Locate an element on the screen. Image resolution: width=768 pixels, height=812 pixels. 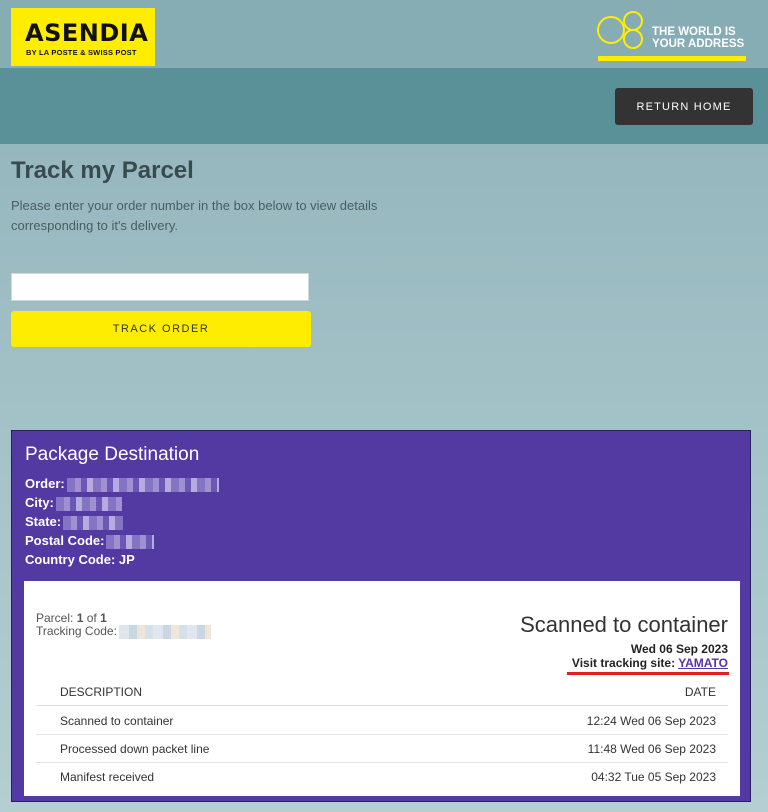
redacted-state-value is located at coordinates (93, 522).